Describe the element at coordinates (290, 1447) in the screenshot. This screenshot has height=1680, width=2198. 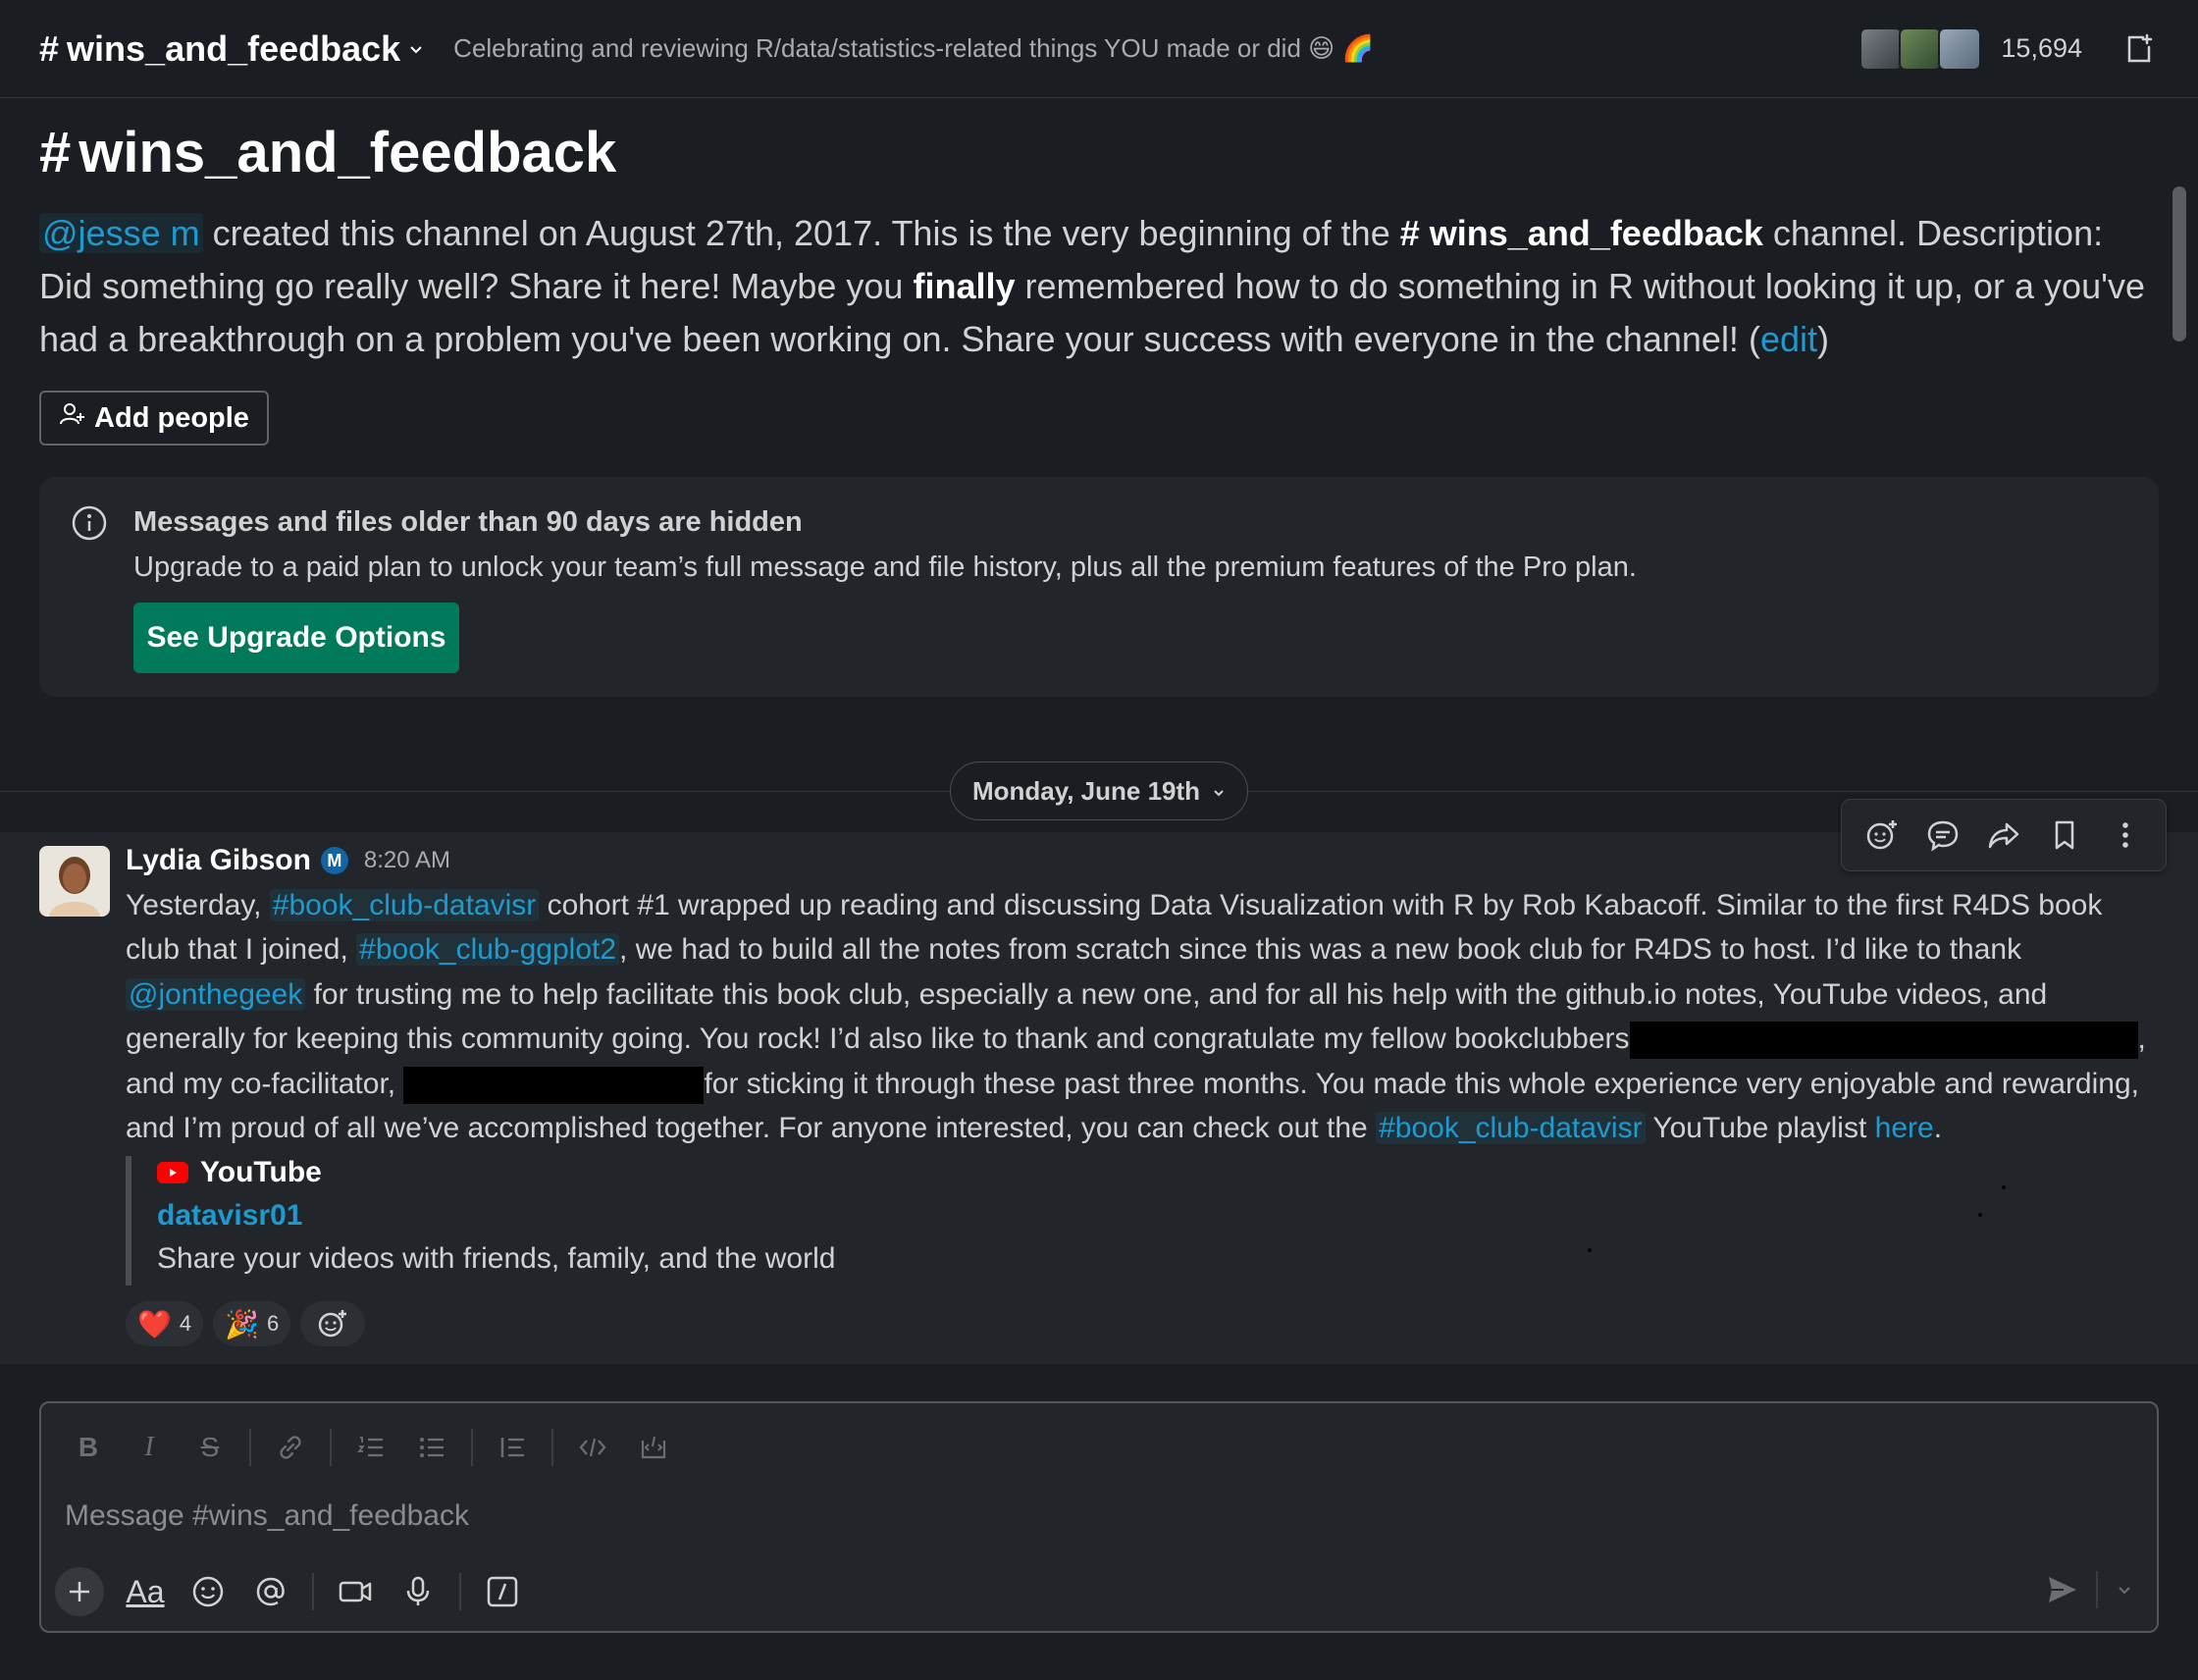
I see `link-icon` at that location.